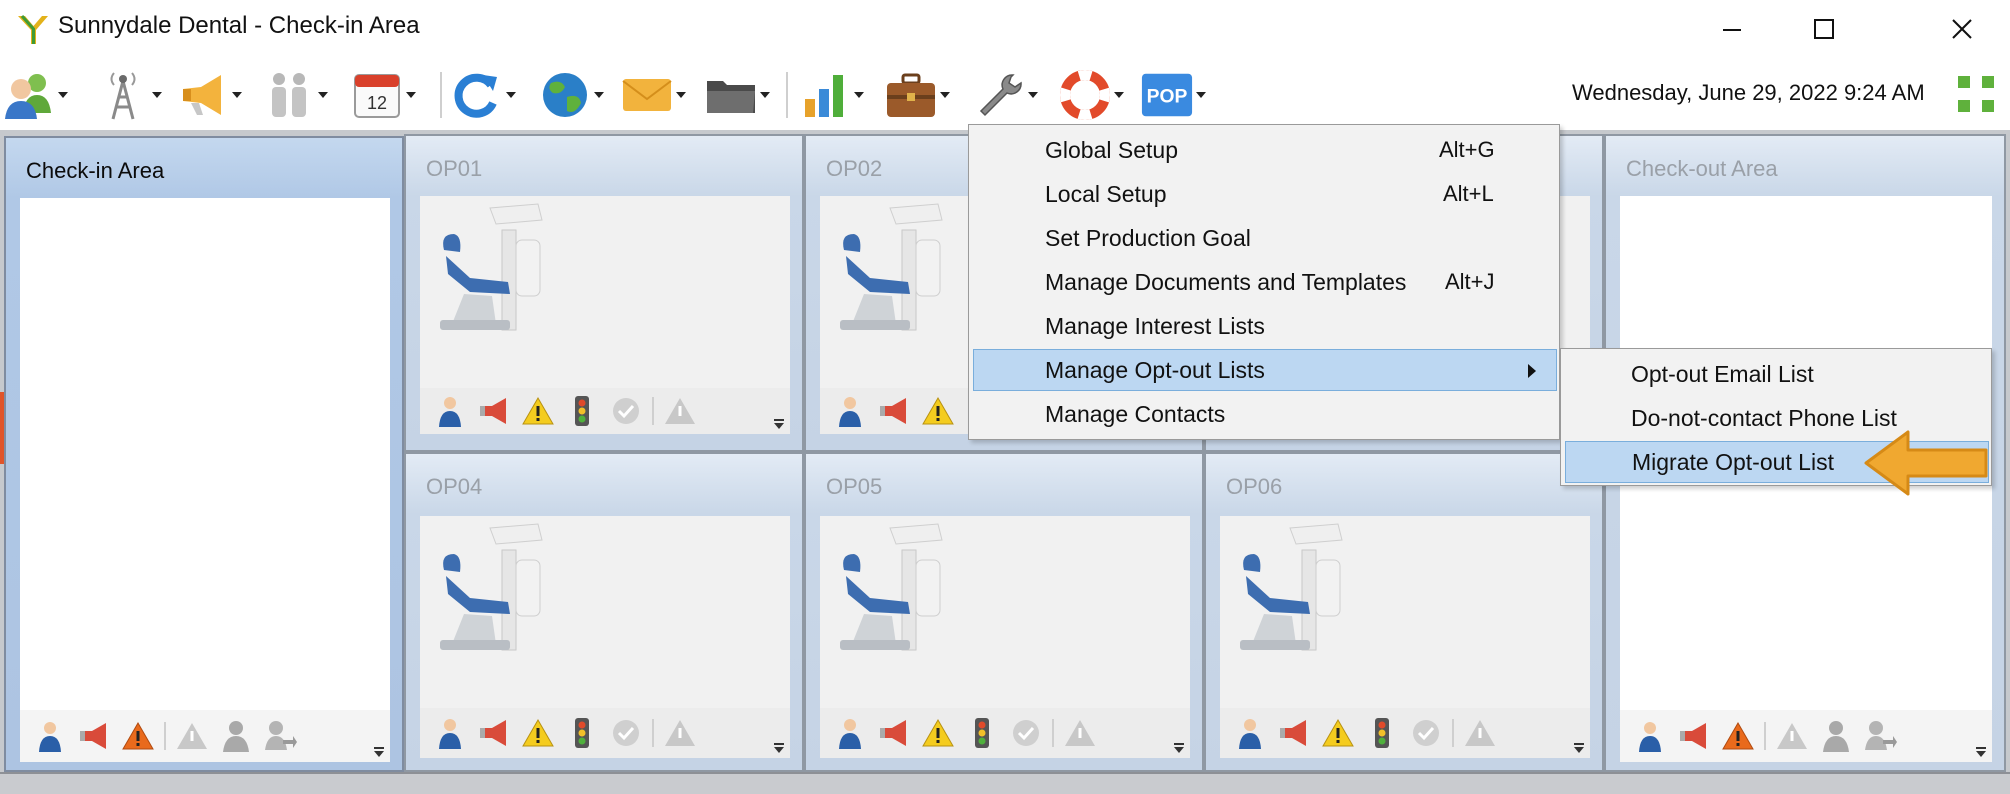 Image resolution: width=2010 pixels, height=794 pixels. I want to click on dental-chair-icon, so click(891, 267).